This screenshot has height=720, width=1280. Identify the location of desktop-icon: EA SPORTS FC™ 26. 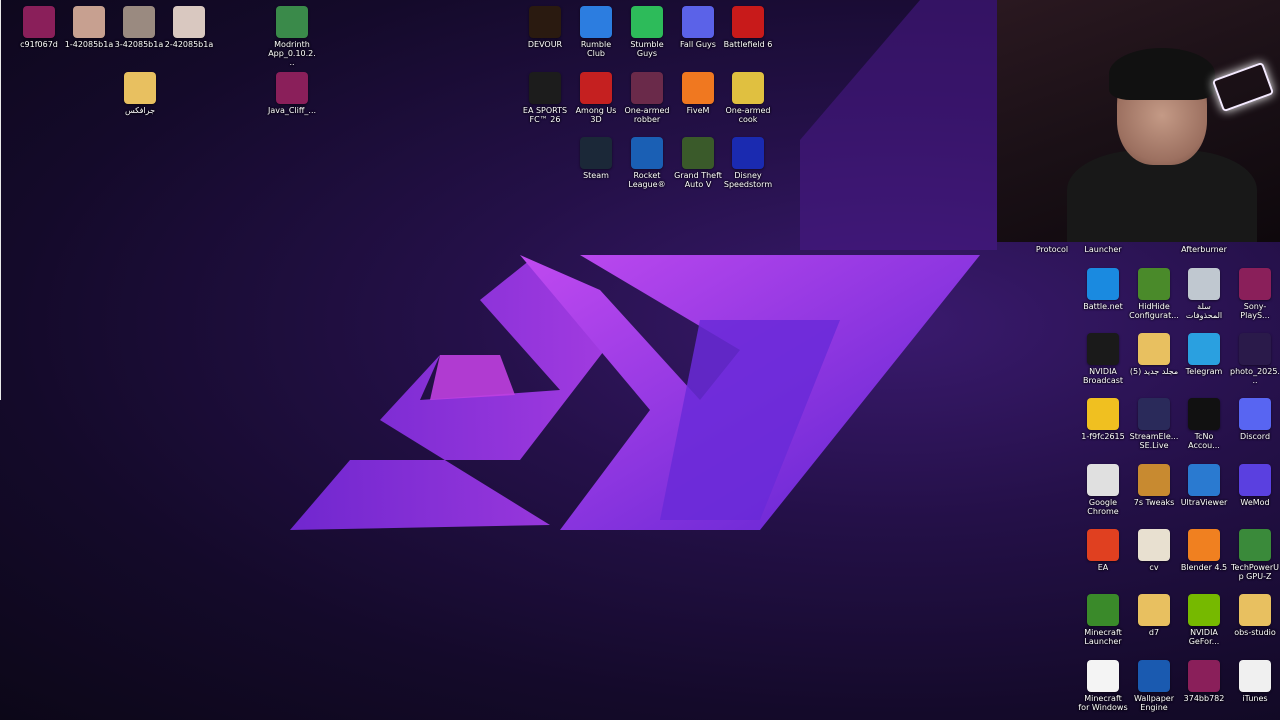
(545, 98).